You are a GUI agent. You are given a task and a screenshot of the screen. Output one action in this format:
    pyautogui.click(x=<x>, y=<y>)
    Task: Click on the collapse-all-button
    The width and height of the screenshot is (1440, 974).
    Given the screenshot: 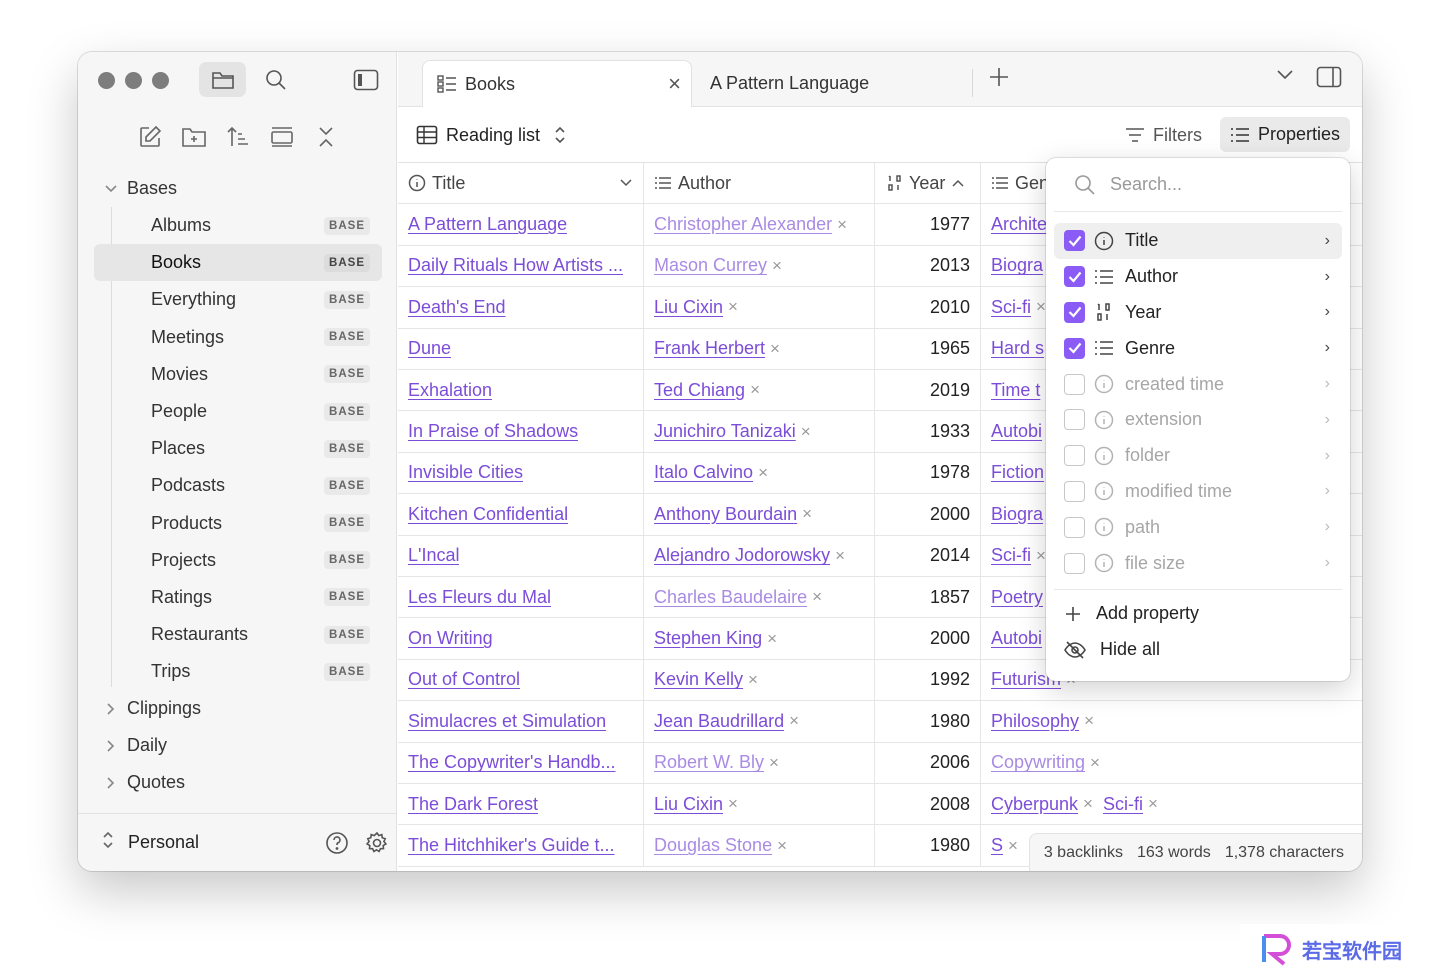 What is the action you would take?
    pyautogui.click(x=326, y=137)
    